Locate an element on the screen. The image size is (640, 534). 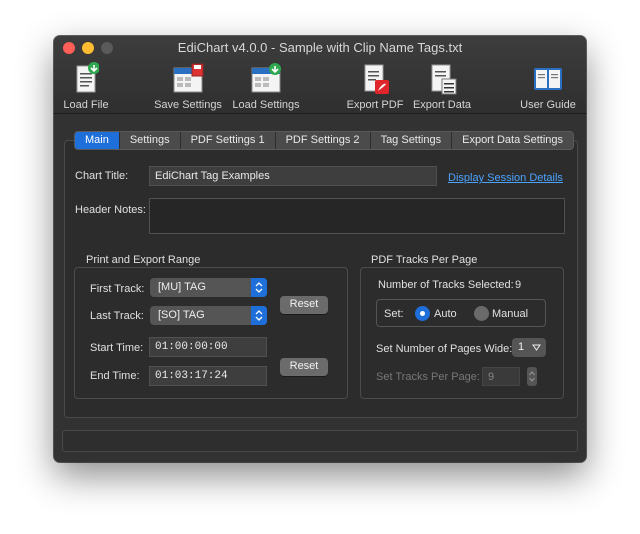
save-settings-icon is located at coordinates (188, 78).